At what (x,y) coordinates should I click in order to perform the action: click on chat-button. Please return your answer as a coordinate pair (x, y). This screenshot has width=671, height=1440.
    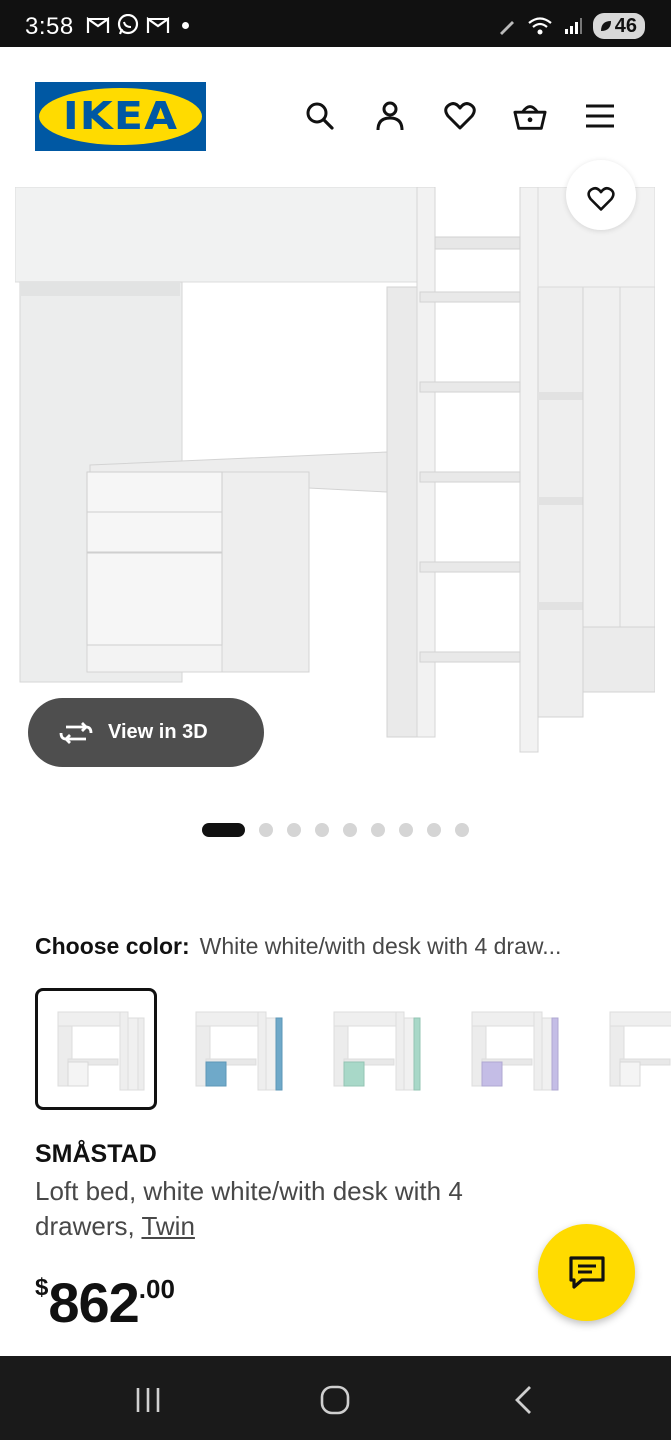
    Looking at the image, I should click on (586, 1272).